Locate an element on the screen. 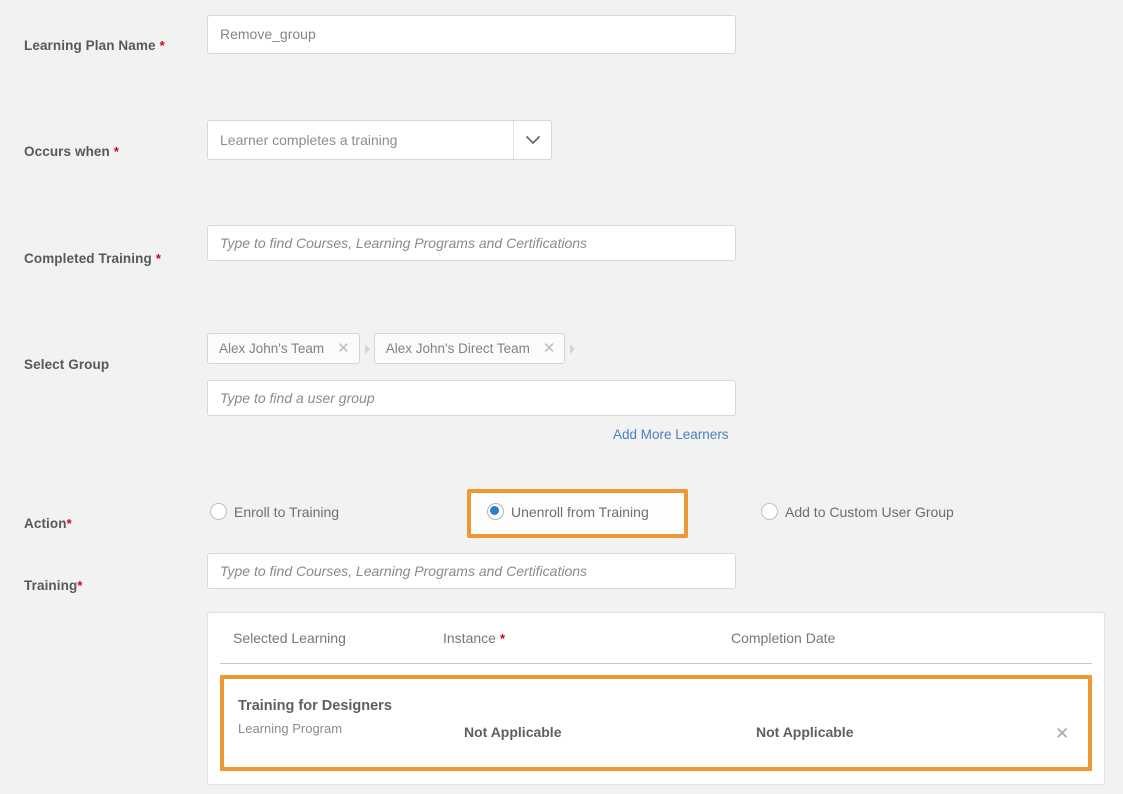 The image size is (1123, 794). table-column-instance-required-marker: * is located at coordinates (502, 638).